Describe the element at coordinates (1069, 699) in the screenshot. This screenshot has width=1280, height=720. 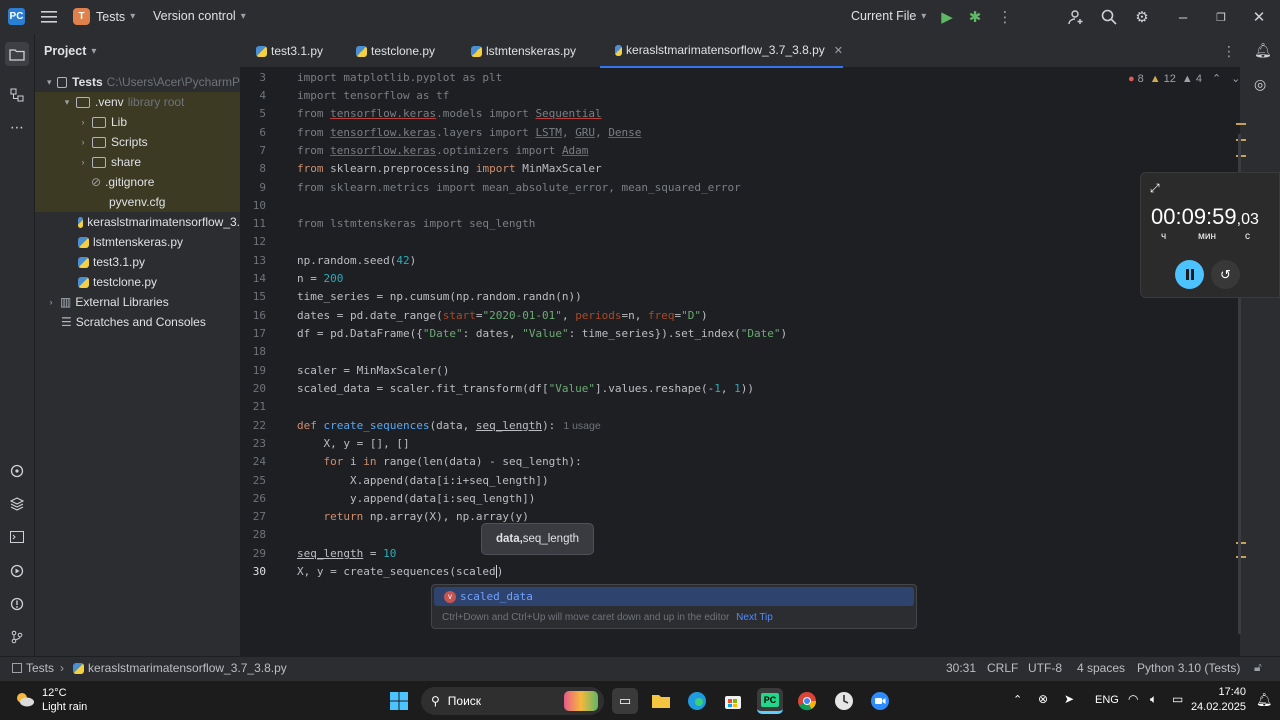
I see `send-icon: ➤` at that location.